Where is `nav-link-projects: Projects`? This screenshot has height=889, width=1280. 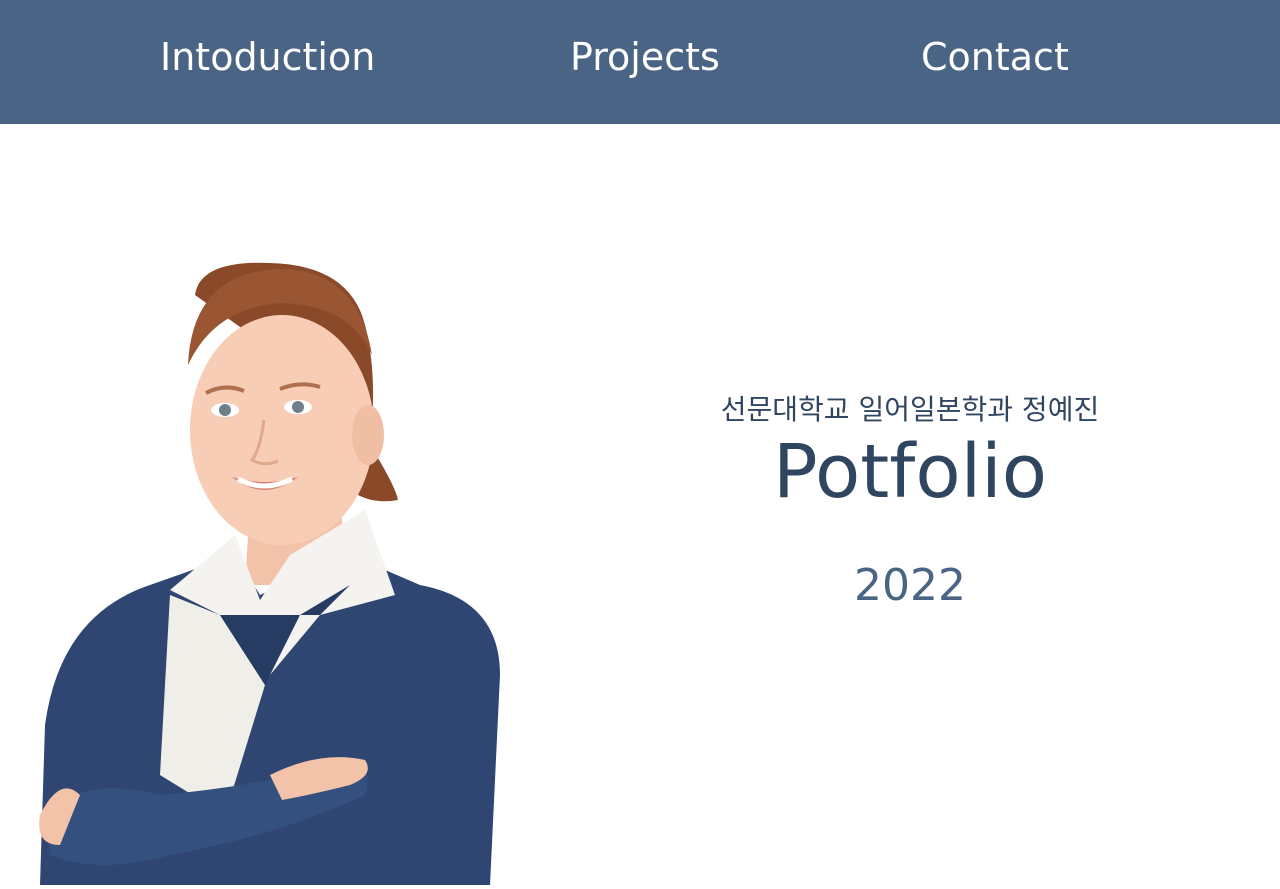
nav-link-projects: Projects is located at coordinates (645, 57).